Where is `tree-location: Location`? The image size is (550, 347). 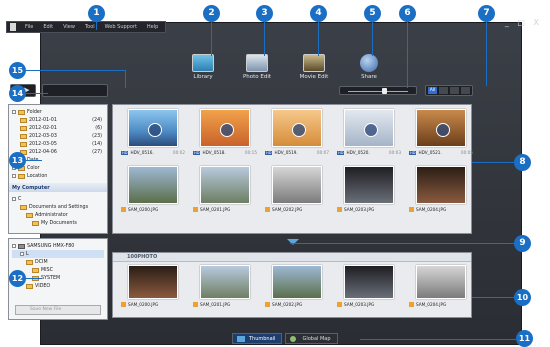 tree-location: Location is located at coordinates (58, 176).